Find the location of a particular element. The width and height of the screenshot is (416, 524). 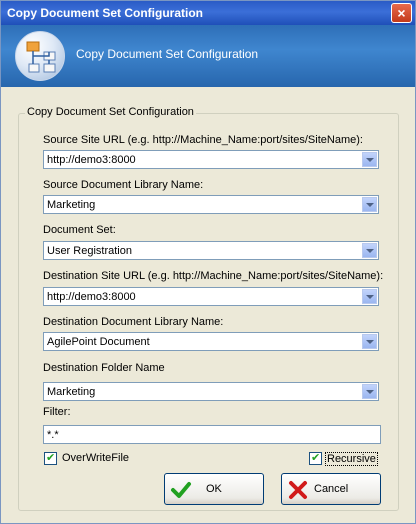

filter-value: *.* is located at coordinates (53, 435).